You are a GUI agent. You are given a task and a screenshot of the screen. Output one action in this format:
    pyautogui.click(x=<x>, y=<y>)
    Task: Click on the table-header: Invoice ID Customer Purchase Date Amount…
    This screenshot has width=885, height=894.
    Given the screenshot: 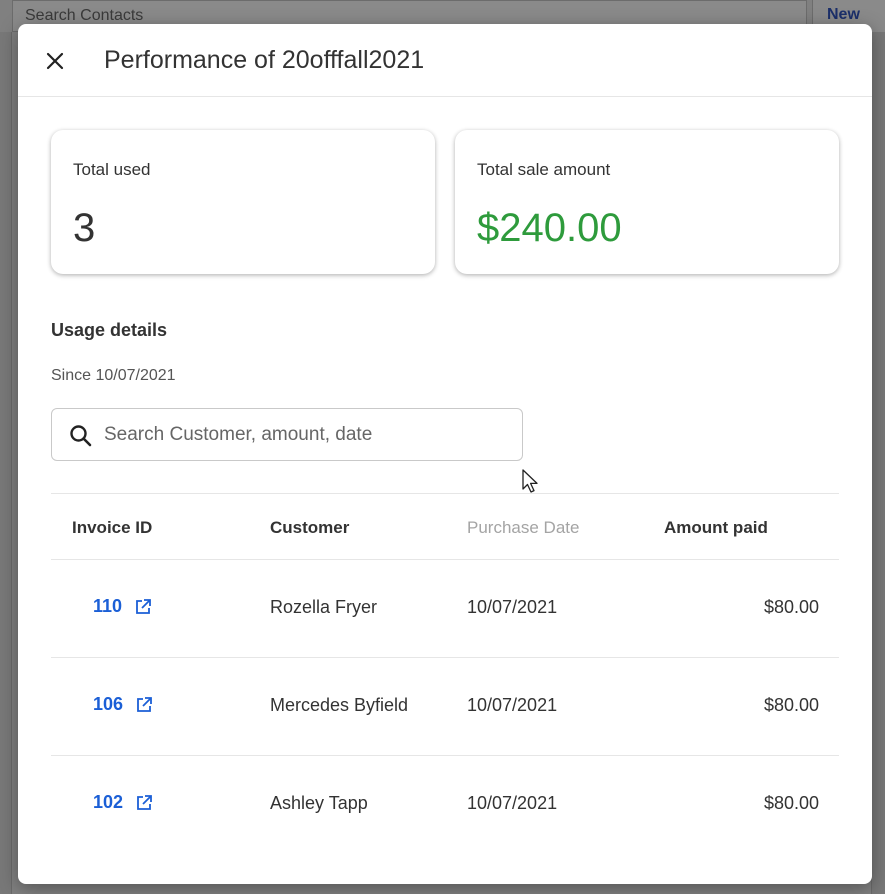 What is the action you would take?
    pyautogui.click(x=445, y=526)
    